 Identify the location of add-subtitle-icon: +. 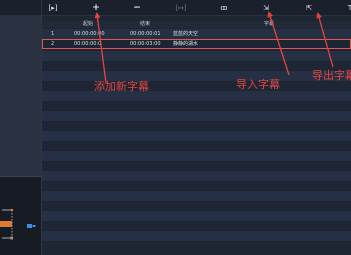
(96, 8).